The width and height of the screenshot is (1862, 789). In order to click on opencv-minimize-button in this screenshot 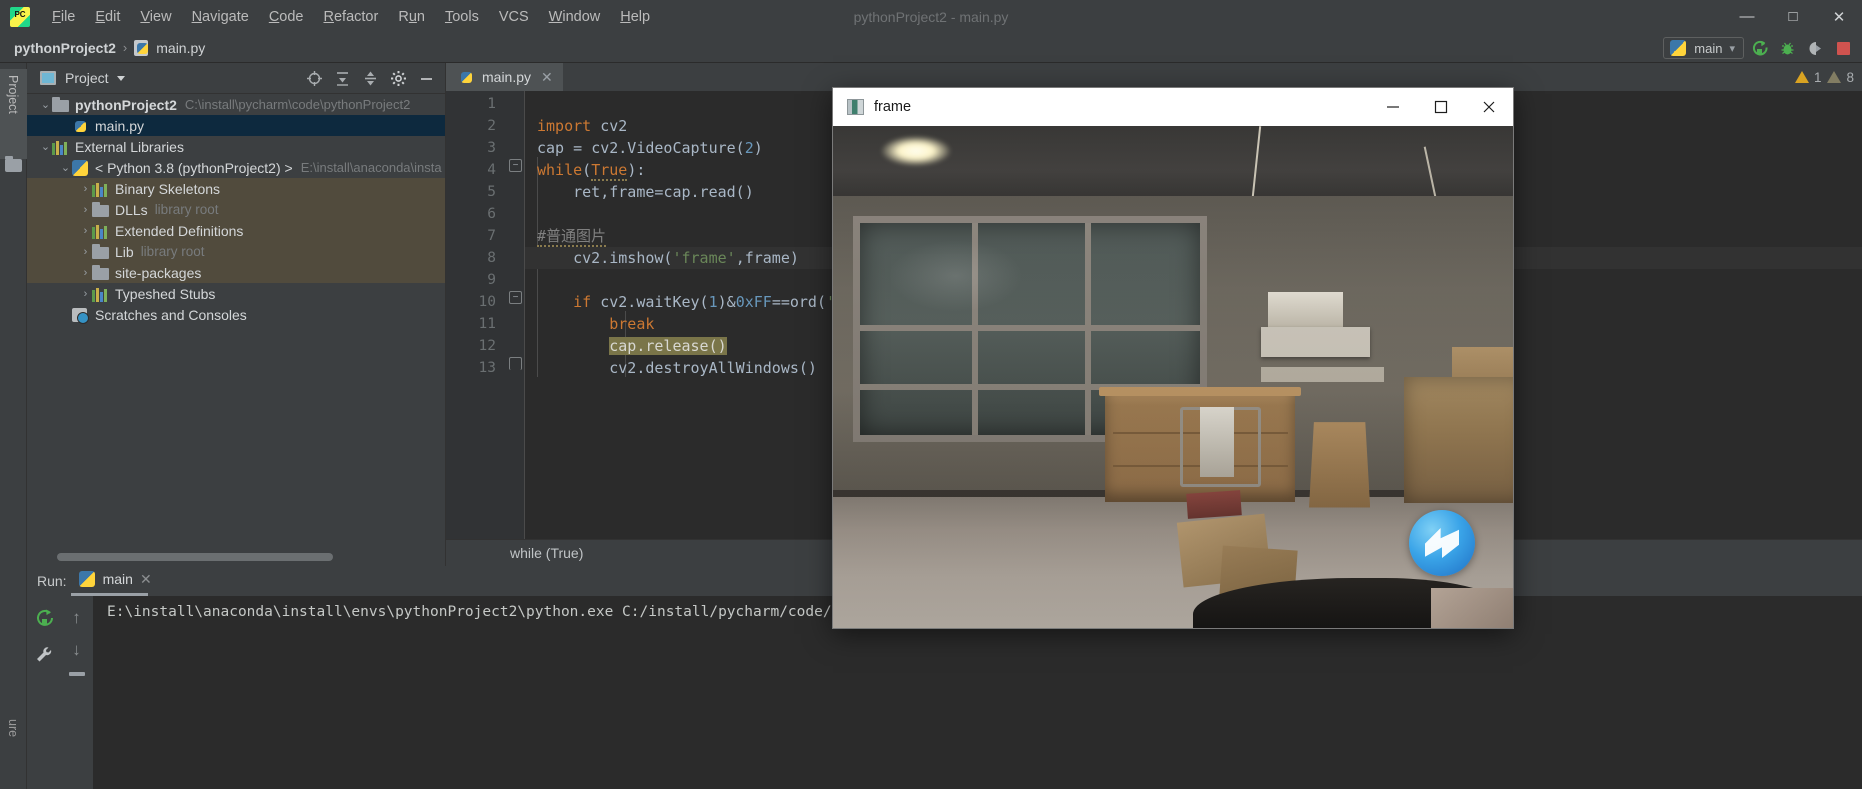, I will do `click(1393, 107)`.